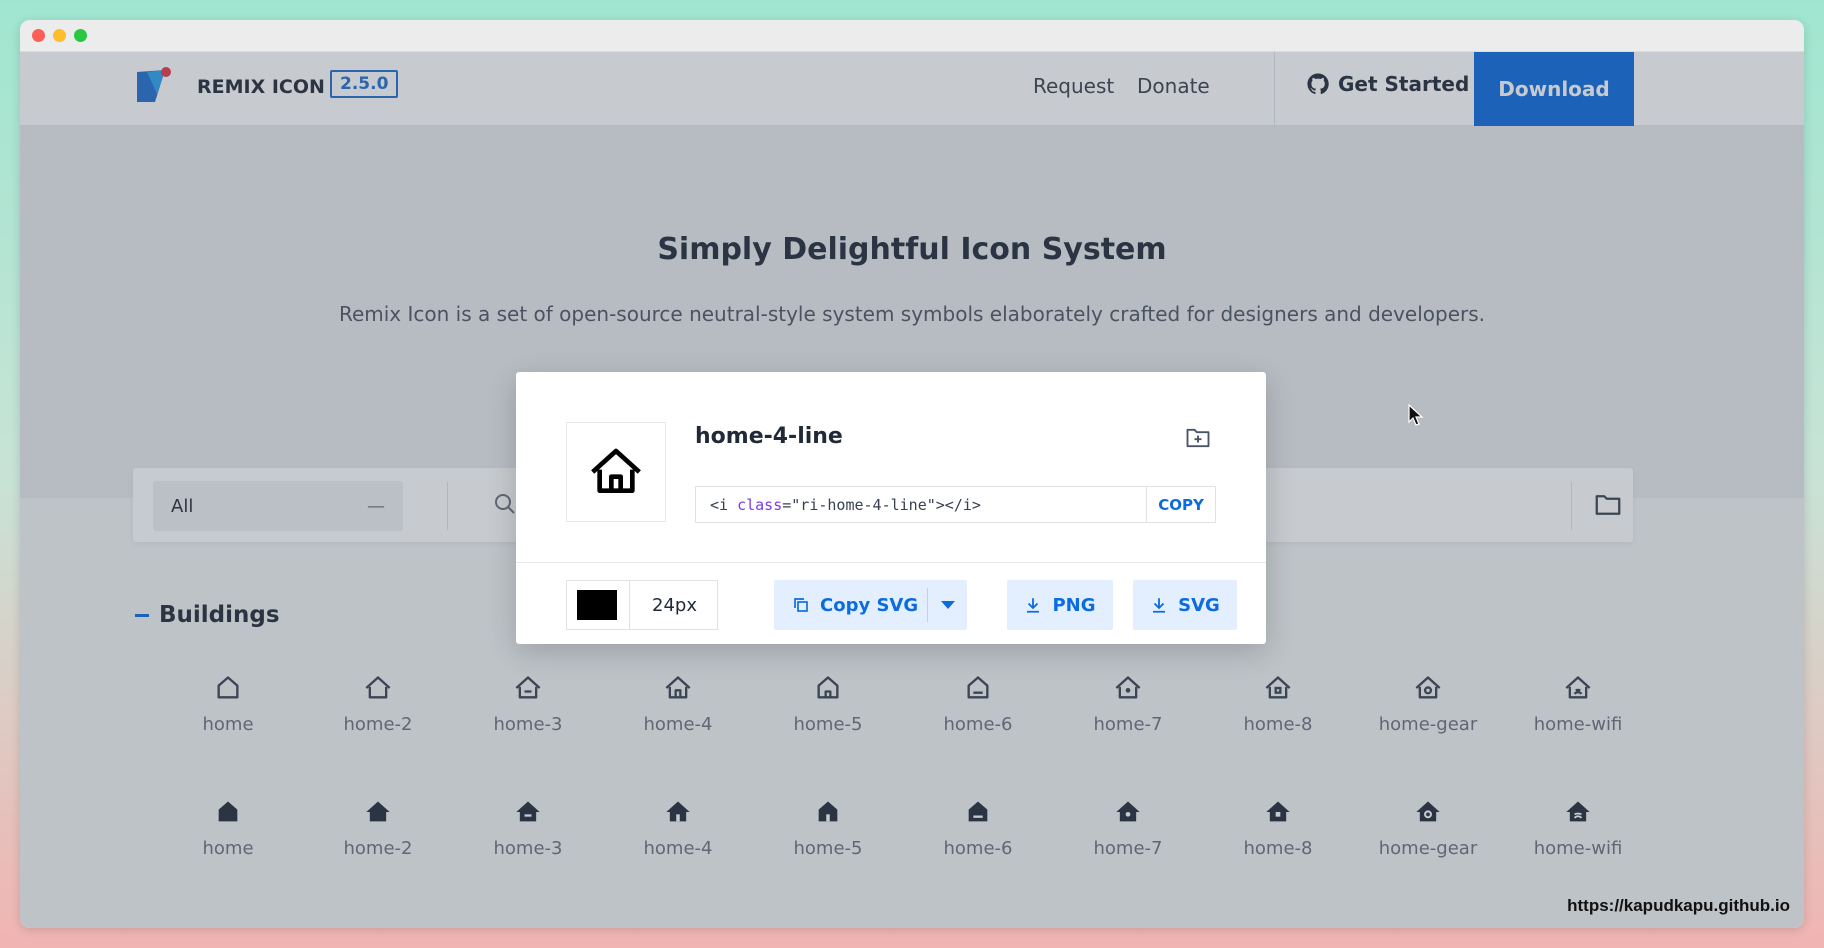  What do you see at coordinates (629, 605) in the screenshot?
I see `color-size-separator` at bounding box center [629, 605].